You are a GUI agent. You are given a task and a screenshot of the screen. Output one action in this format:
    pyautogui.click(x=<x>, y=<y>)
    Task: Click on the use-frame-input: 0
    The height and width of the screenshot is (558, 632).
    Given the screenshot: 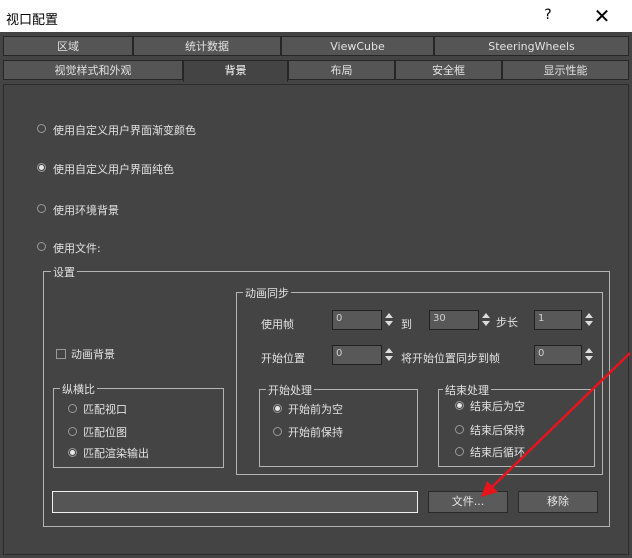 What is the action you would take?
    pyautogui.click(x=357, y=320)
    